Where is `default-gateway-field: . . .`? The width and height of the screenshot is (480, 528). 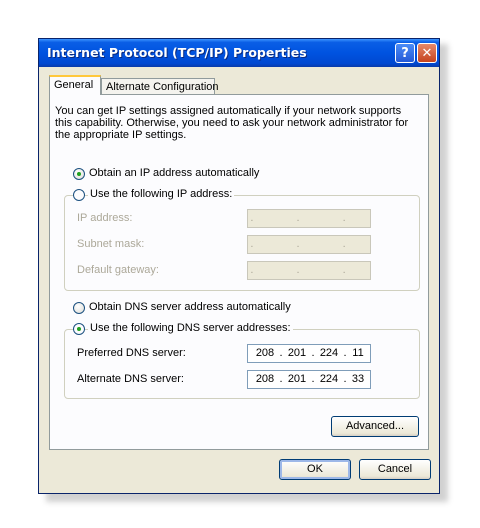 default-gateway-field: . . . is located at coordinates (309, 270).